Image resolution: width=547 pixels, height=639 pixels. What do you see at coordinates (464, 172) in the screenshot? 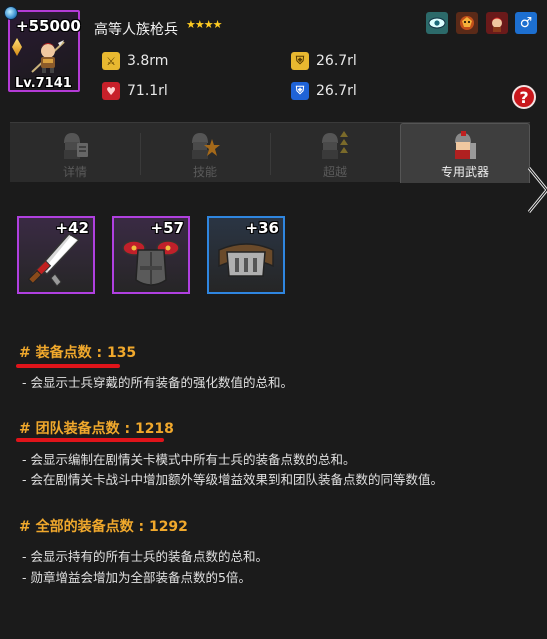
I see `tab-exclusive-weapon-label: 专用武器` at bounding box center [464, 172].